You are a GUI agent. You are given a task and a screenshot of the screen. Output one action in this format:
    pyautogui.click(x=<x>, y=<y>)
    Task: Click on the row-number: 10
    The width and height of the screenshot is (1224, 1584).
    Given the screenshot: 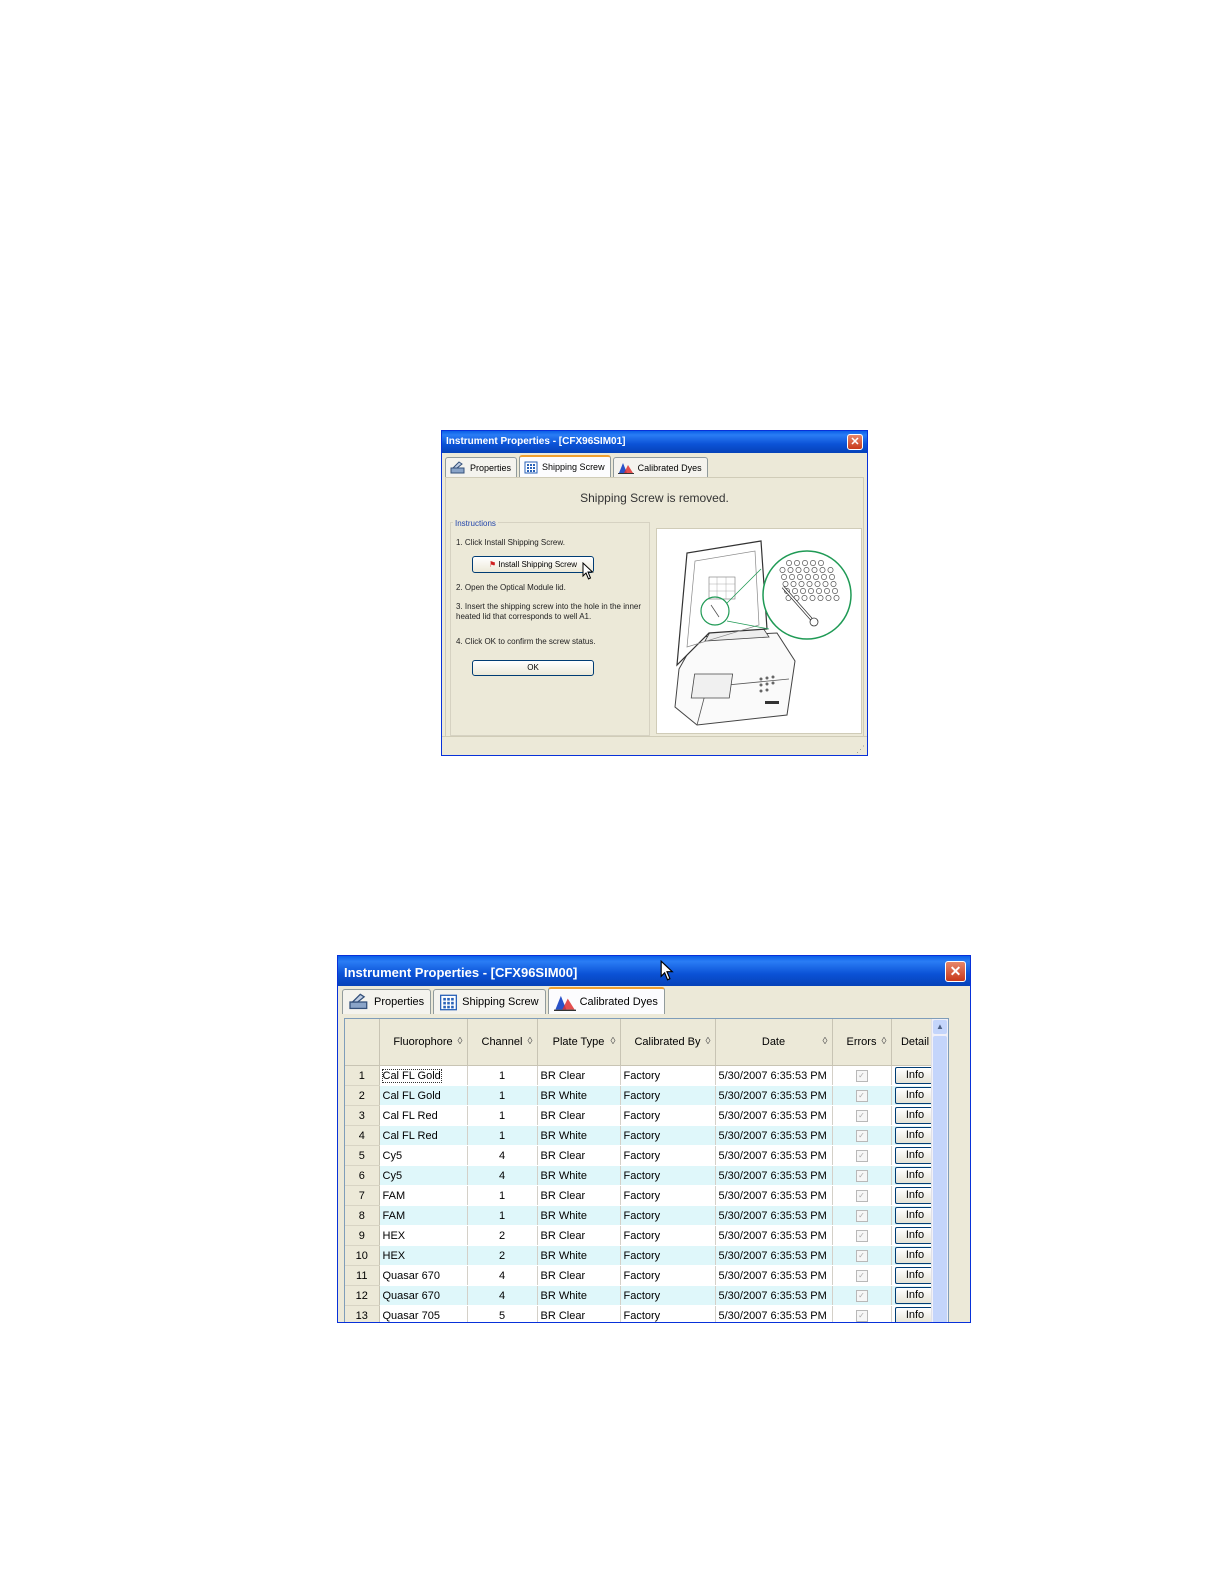 What is the action you would take?
    pyautogui.click(x=362, y=1255)
    